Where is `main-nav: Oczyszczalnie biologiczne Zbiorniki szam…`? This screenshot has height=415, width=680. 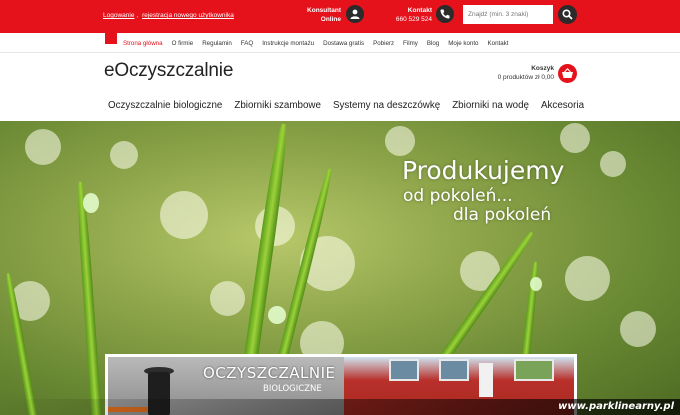
main-nav: Oczyszczalnie biologiczne Zbiorniki szam… is located at coordinates (352, 105).